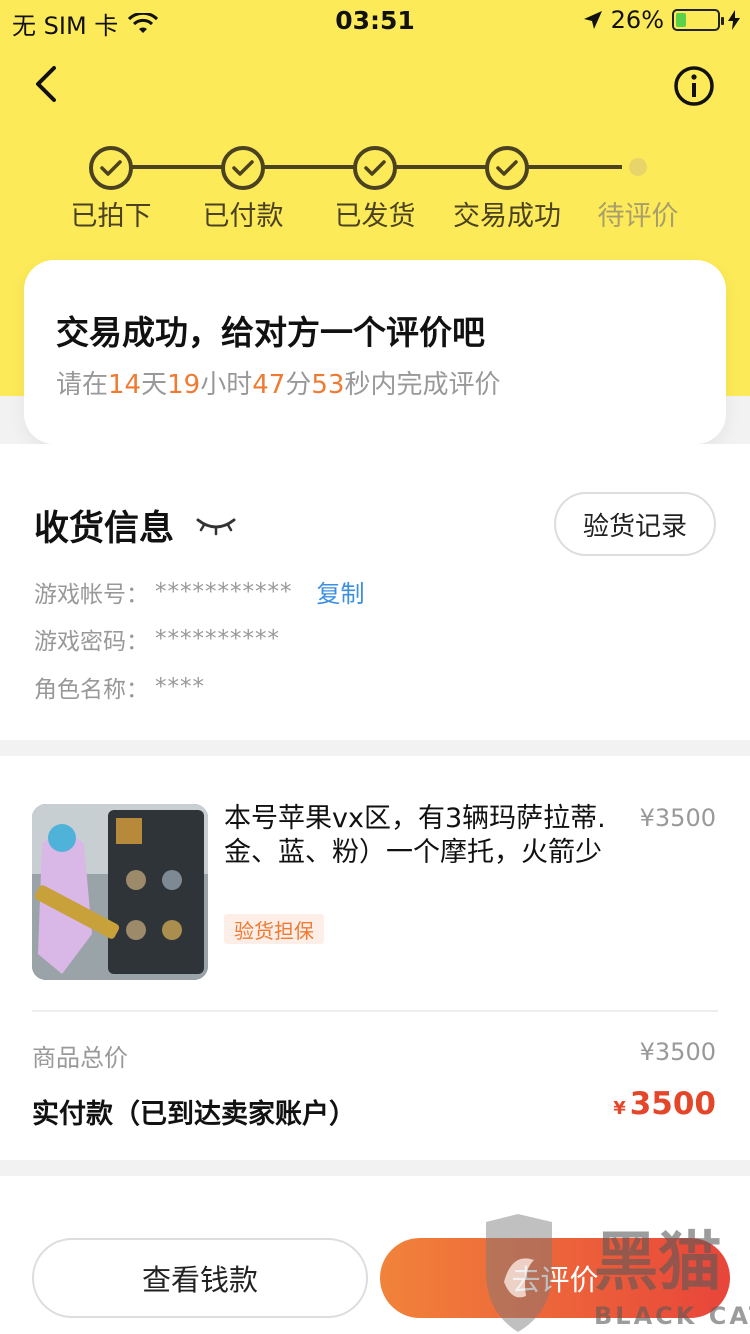 Image resolution: width=750 pixels, height=1334 pixels. I want to click on countdown-minutes-unit: 分, so click(298, 385).